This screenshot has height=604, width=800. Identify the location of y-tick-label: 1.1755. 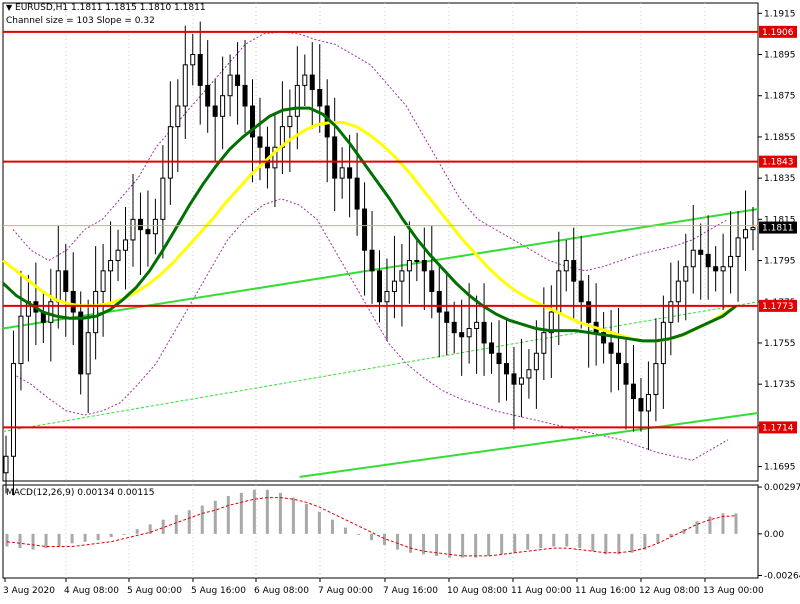
(780, 344).